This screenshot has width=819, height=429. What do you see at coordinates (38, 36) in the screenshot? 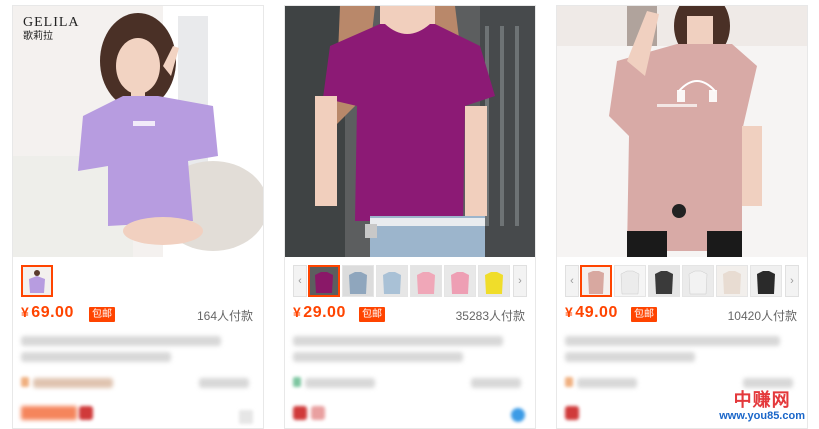
I see `brand-name-zh: 歌莉拉` at bounding box center [38, 36].